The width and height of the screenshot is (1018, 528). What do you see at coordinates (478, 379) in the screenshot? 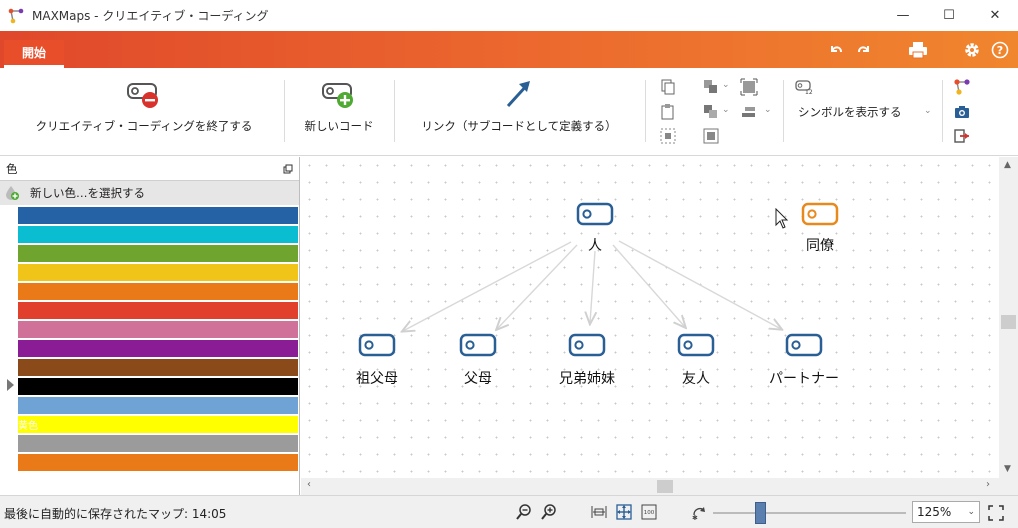
I see `code-node-label: 父母` at bounding box center [478, 379].